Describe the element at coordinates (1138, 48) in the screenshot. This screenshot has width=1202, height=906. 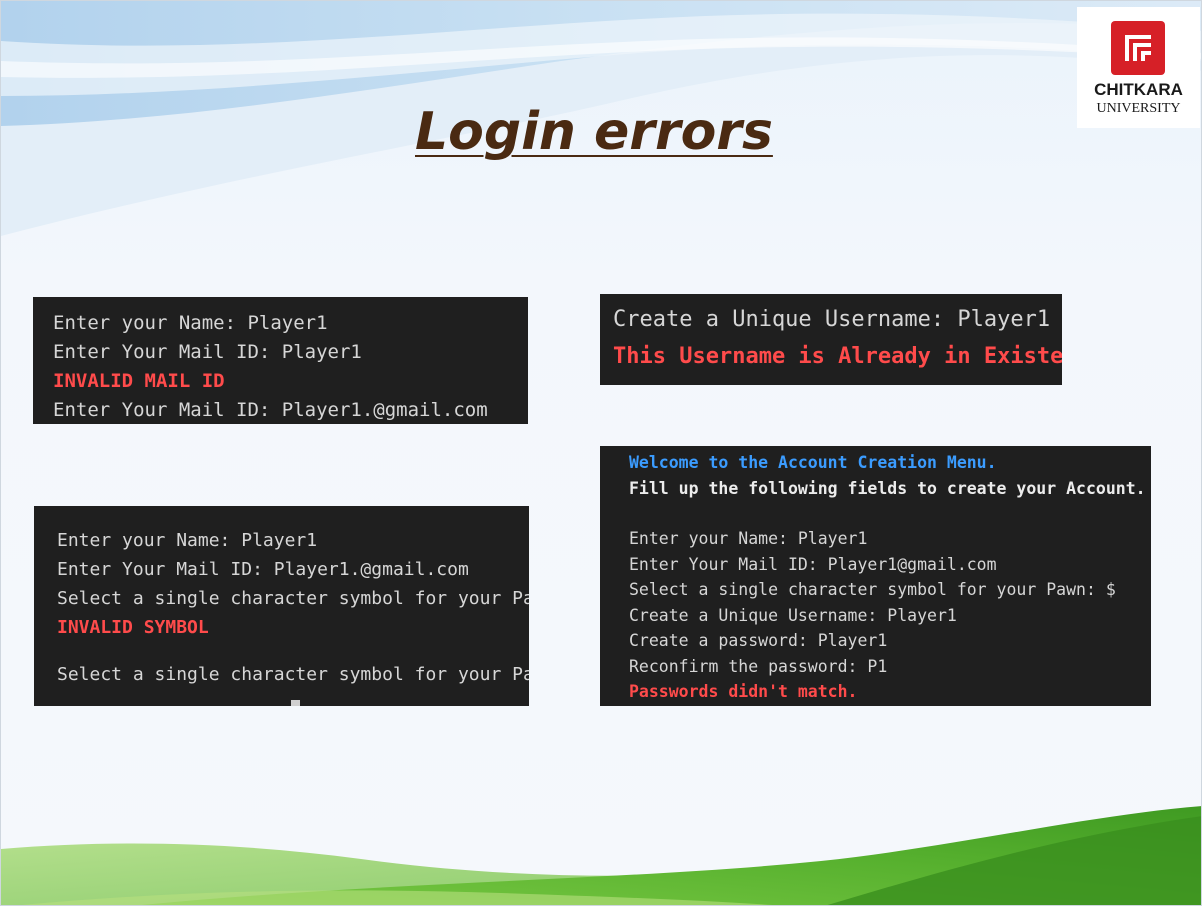
I see `logo-mark-icon` at that location.